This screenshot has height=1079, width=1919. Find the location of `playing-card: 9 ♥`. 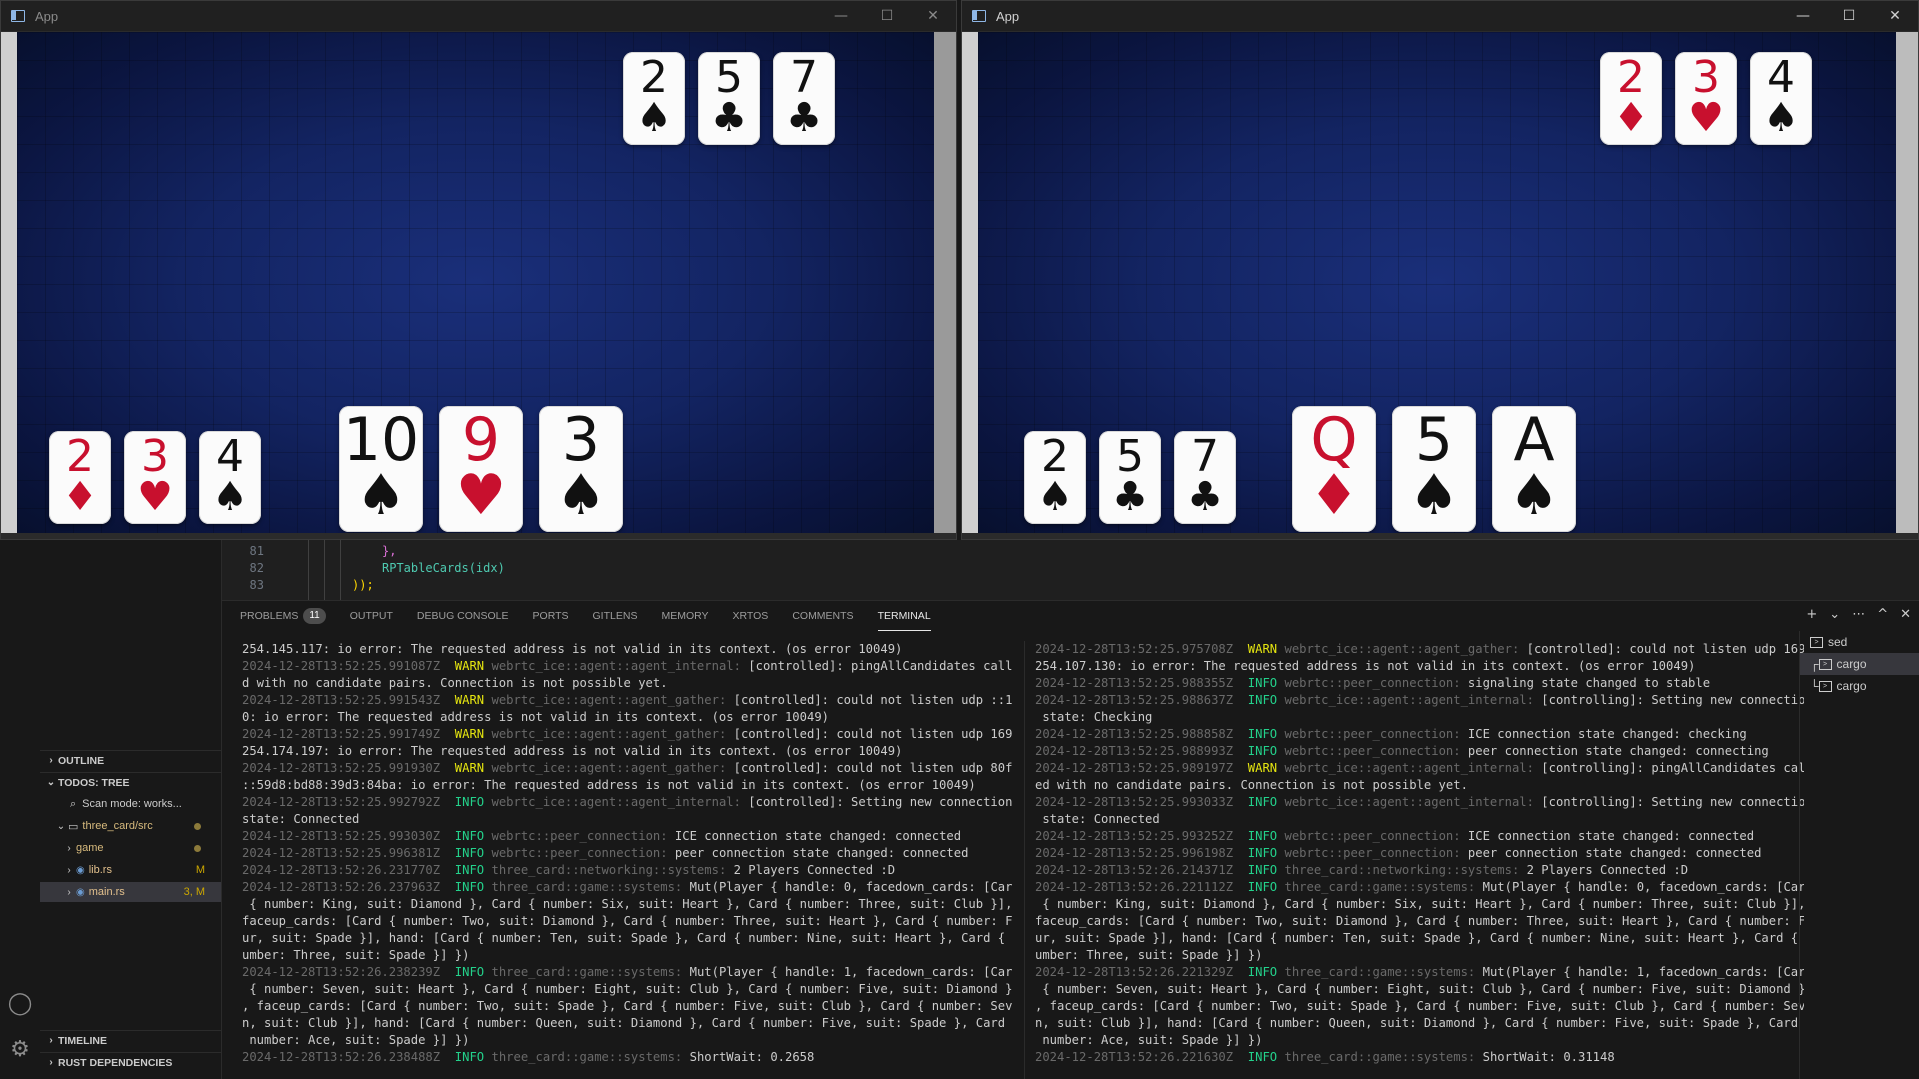

playing-card: 9 ♥ is located at coordinates (481, 469).